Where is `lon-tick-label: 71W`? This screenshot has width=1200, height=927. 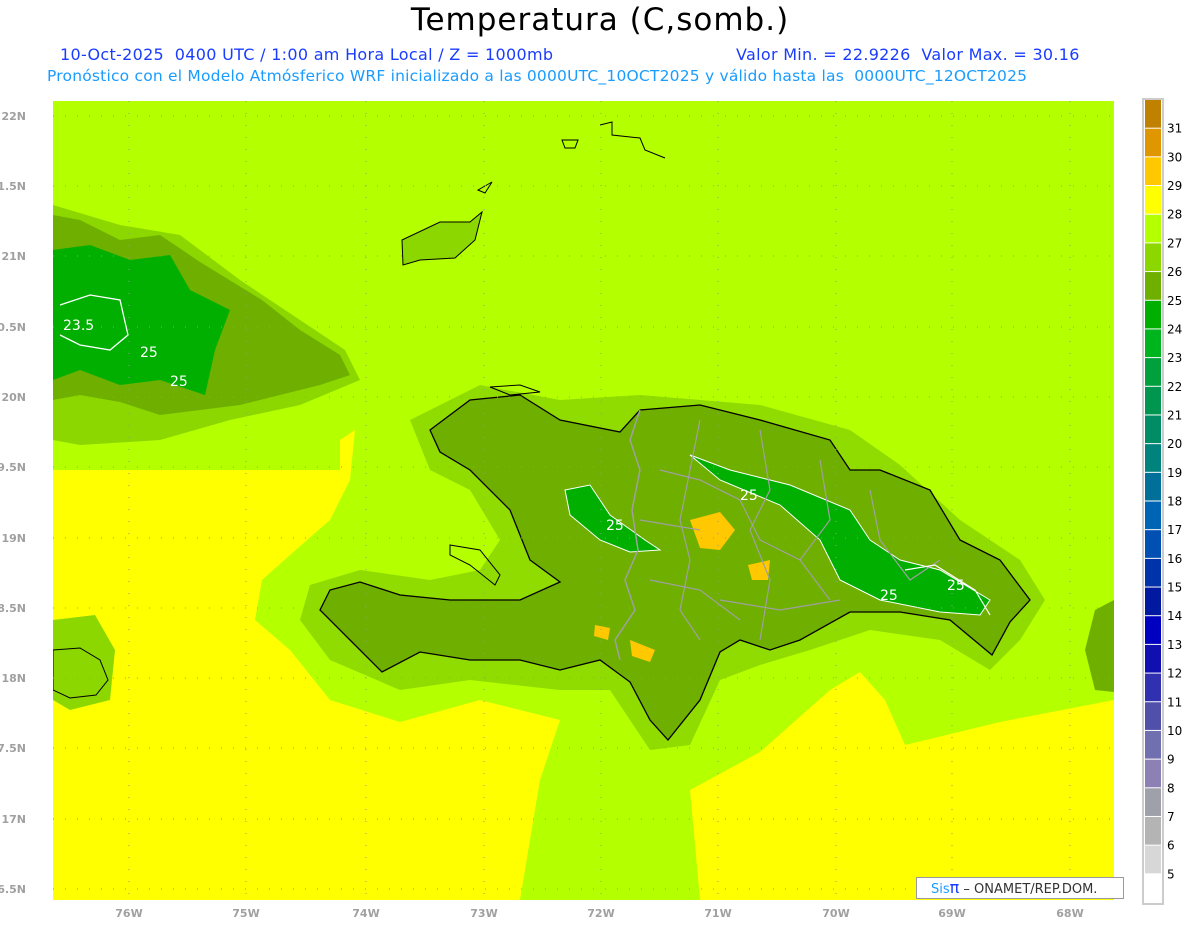
lon-tick-label: 71W is located at coordinates (717, 913).